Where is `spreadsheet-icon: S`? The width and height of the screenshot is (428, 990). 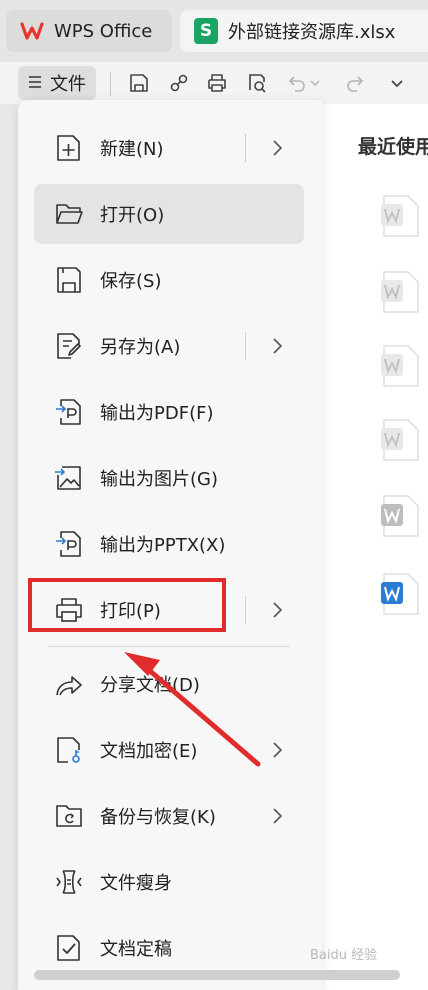 spreadsheet-icon: S is located at coordinates (206, 31).